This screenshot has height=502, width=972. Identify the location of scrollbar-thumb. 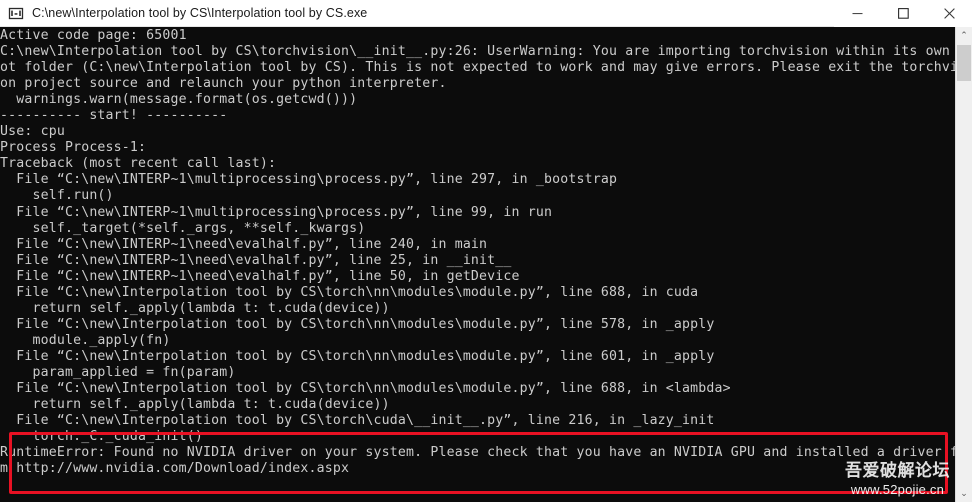
(964, 63).